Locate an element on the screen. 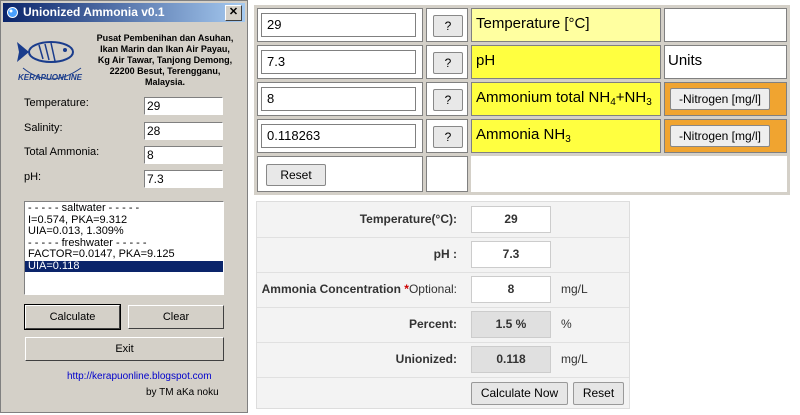 This screenshot has width=800, height=415. close-button: ✕ is located at coordinates (233, 13).